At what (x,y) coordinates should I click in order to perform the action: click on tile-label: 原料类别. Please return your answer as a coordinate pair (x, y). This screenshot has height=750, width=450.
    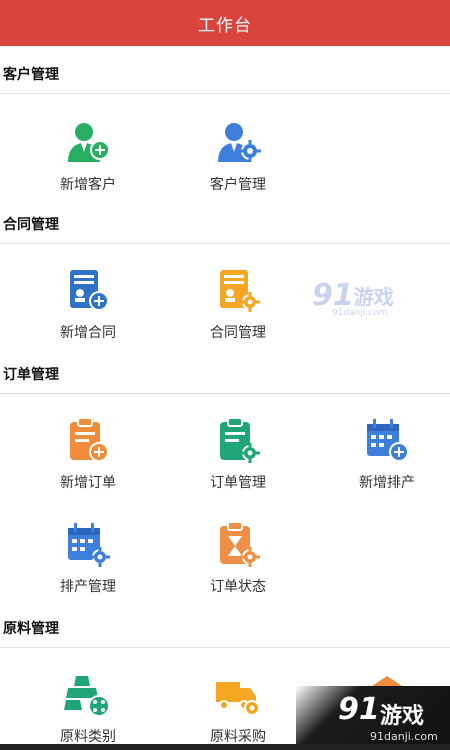
    Looking at the image, I should click on (88, 737).